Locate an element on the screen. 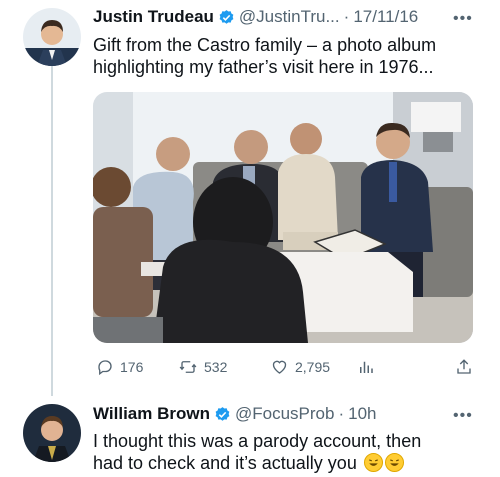  reply-button: 176 is located at coordinates (119, 367).